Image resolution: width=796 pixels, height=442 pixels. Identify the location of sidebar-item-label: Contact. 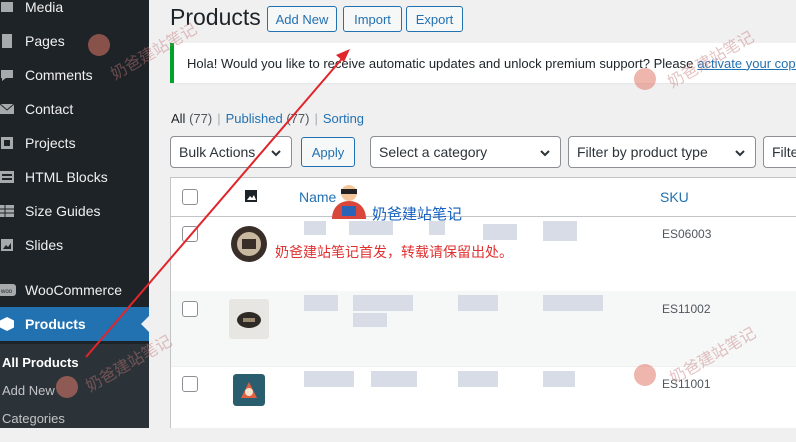
(49, 109).